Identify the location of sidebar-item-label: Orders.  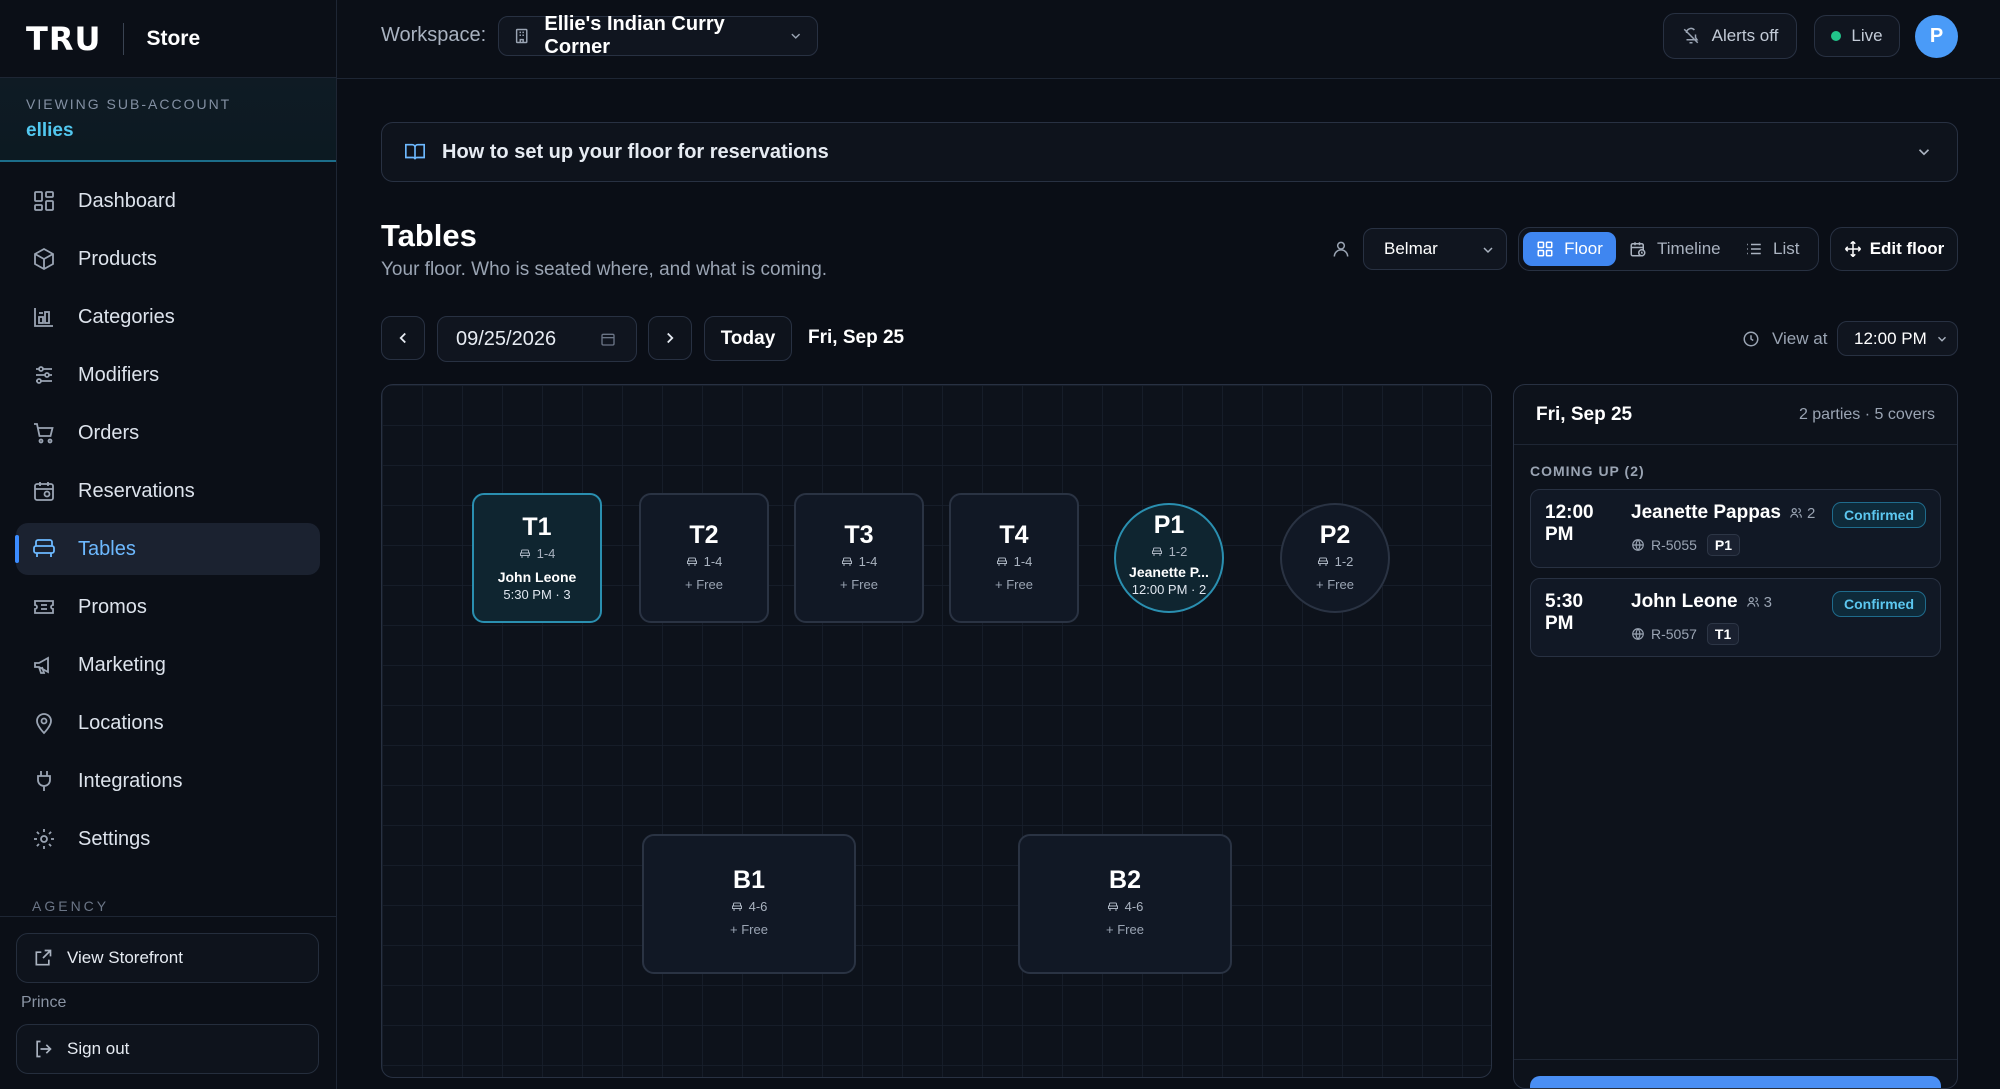
(109, 432).